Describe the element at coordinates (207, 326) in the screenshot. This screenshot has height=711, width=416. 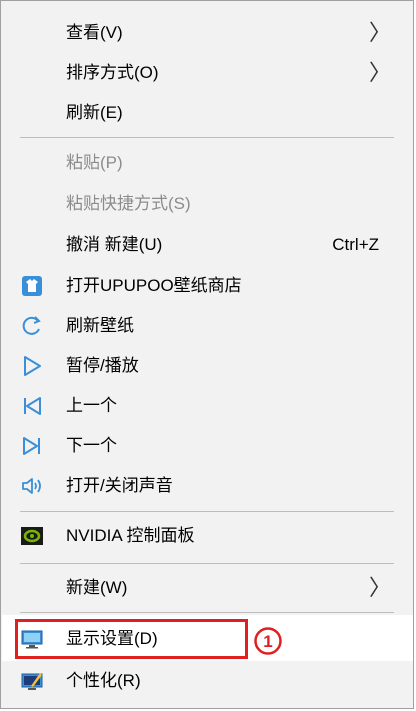
I see `menu-item-refresh-wallpaper: 刷新壁纸` at that location.